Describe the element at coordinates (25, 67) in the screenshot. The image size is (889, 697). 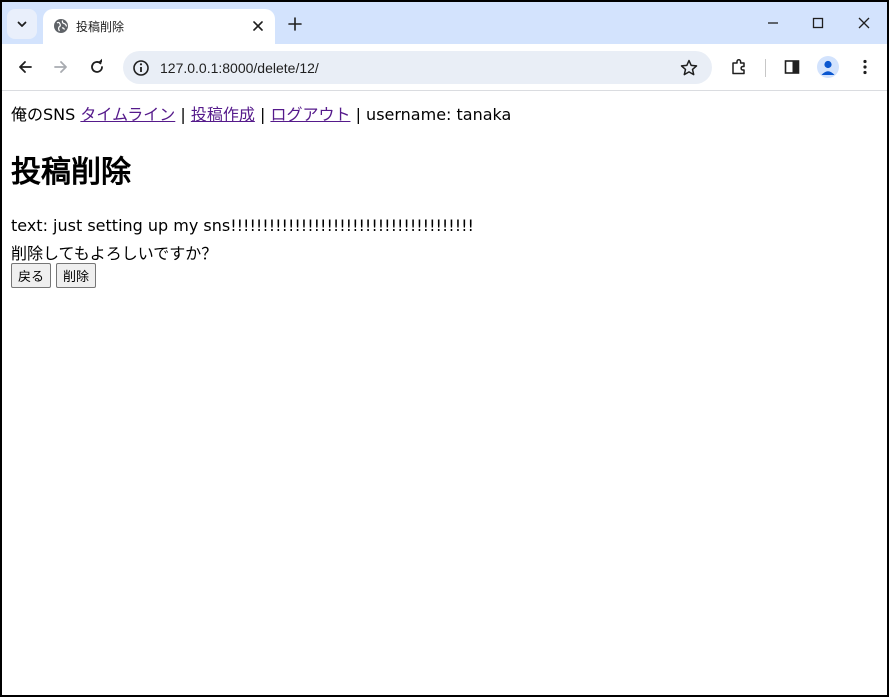
I see `back-arrow-icon` at that location.